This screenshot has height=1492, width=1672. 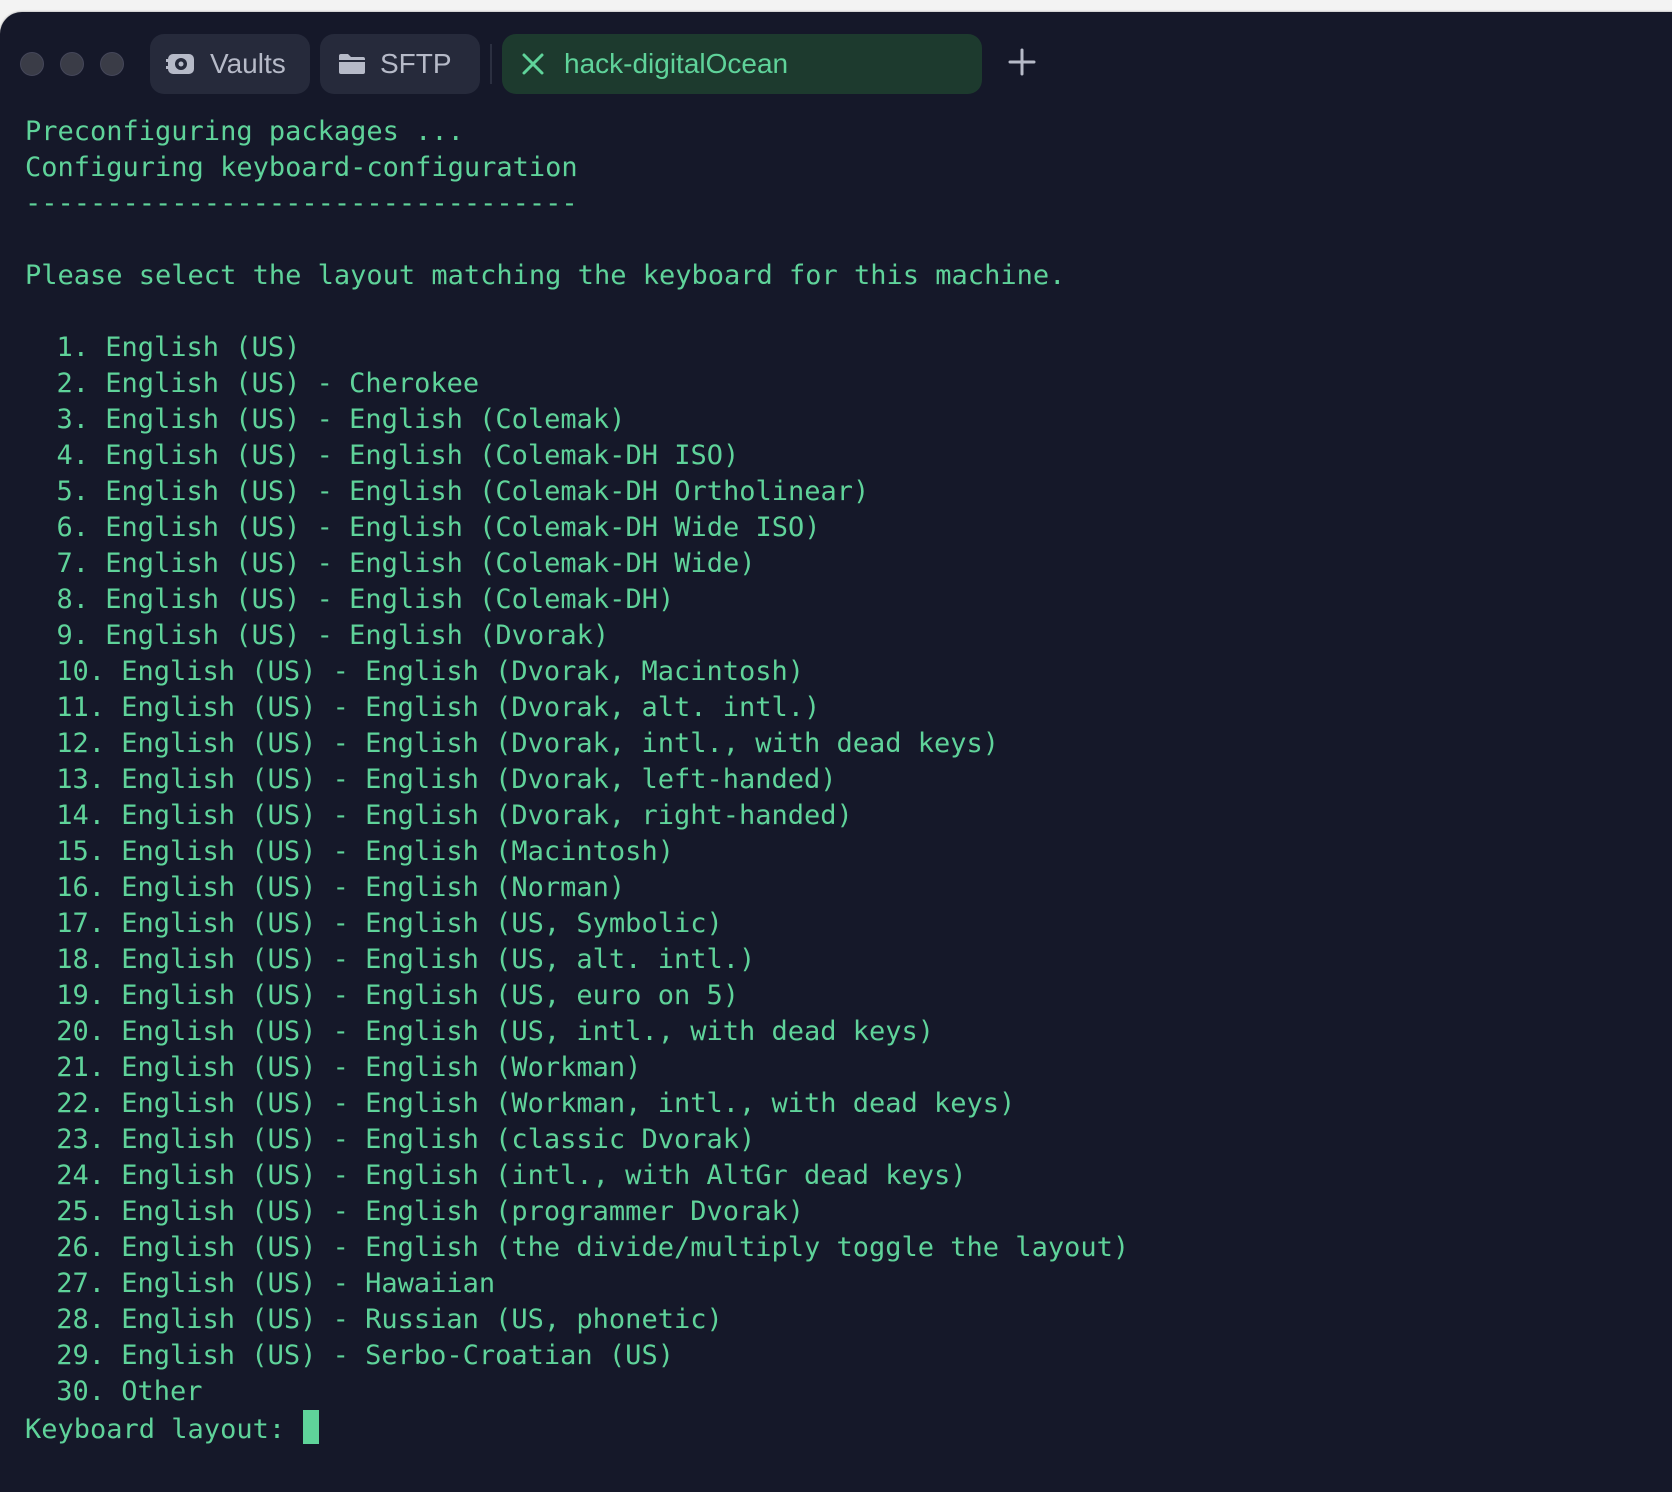 I want to click on tab-sftp: SFTP, so click(x=400, y=64).